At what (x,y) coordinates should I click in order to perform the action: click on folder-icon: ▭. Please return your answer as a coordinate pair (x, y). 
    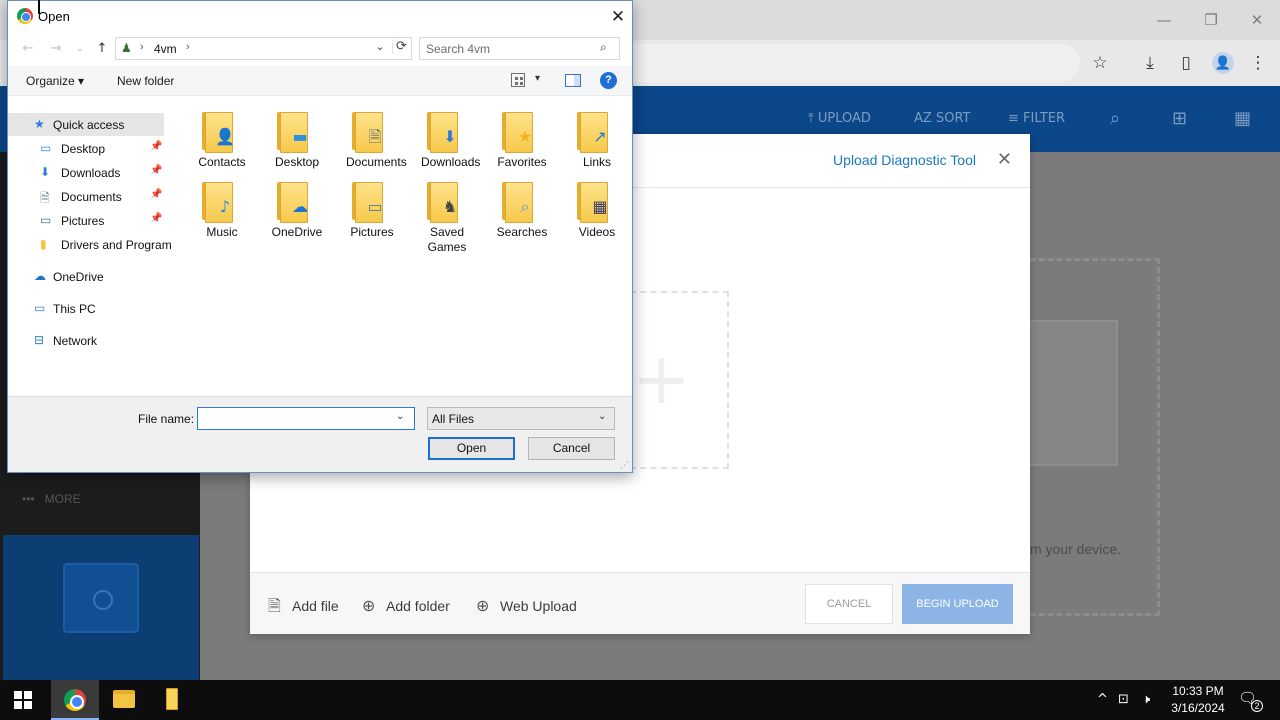
    Looking at the image, I should click on (368, 201).